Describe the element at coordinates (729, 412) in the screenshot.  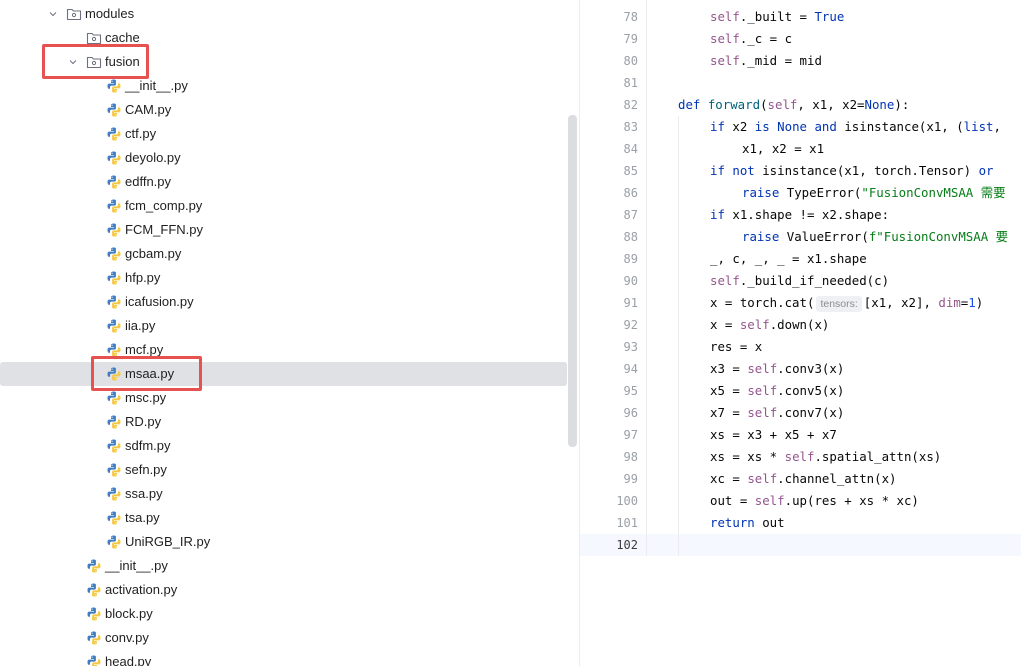
I see `code-token: x7 =` at that location.